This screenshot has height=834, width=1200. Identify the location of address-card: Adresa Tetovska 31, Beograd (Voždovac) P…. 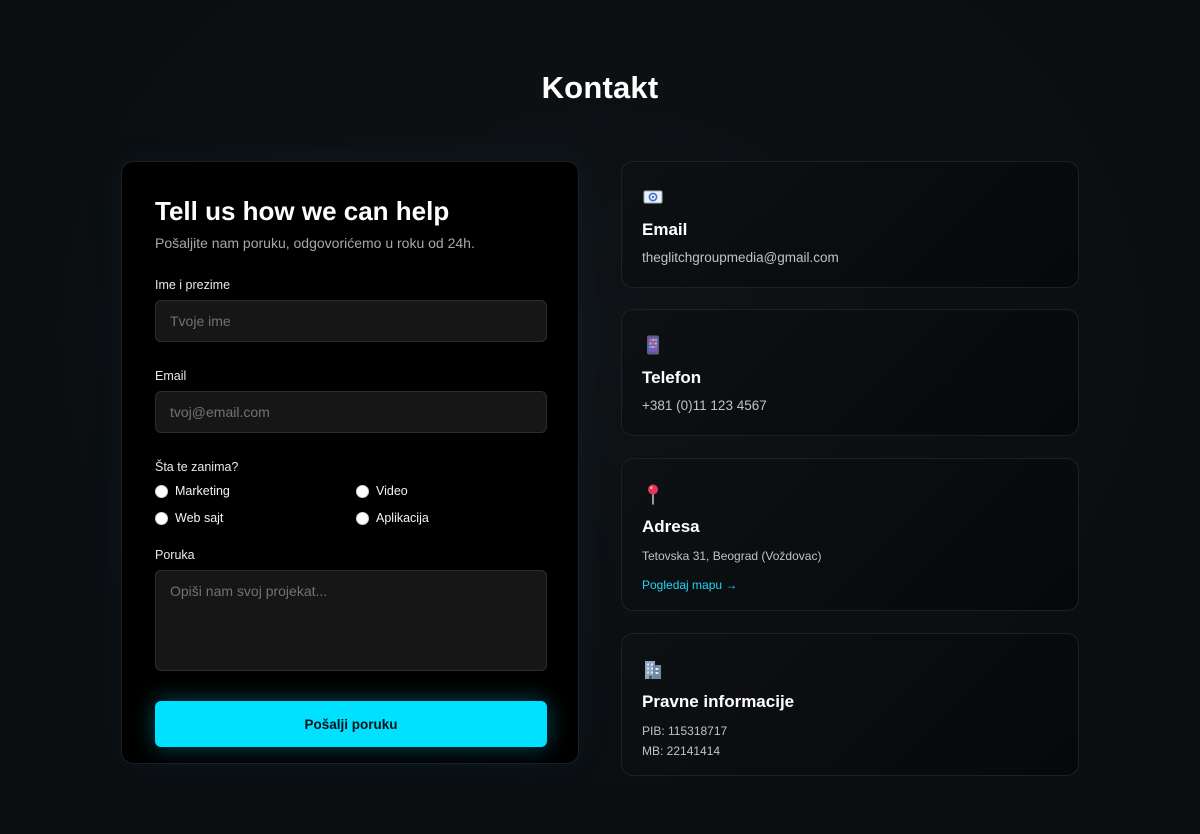
(850, 534).